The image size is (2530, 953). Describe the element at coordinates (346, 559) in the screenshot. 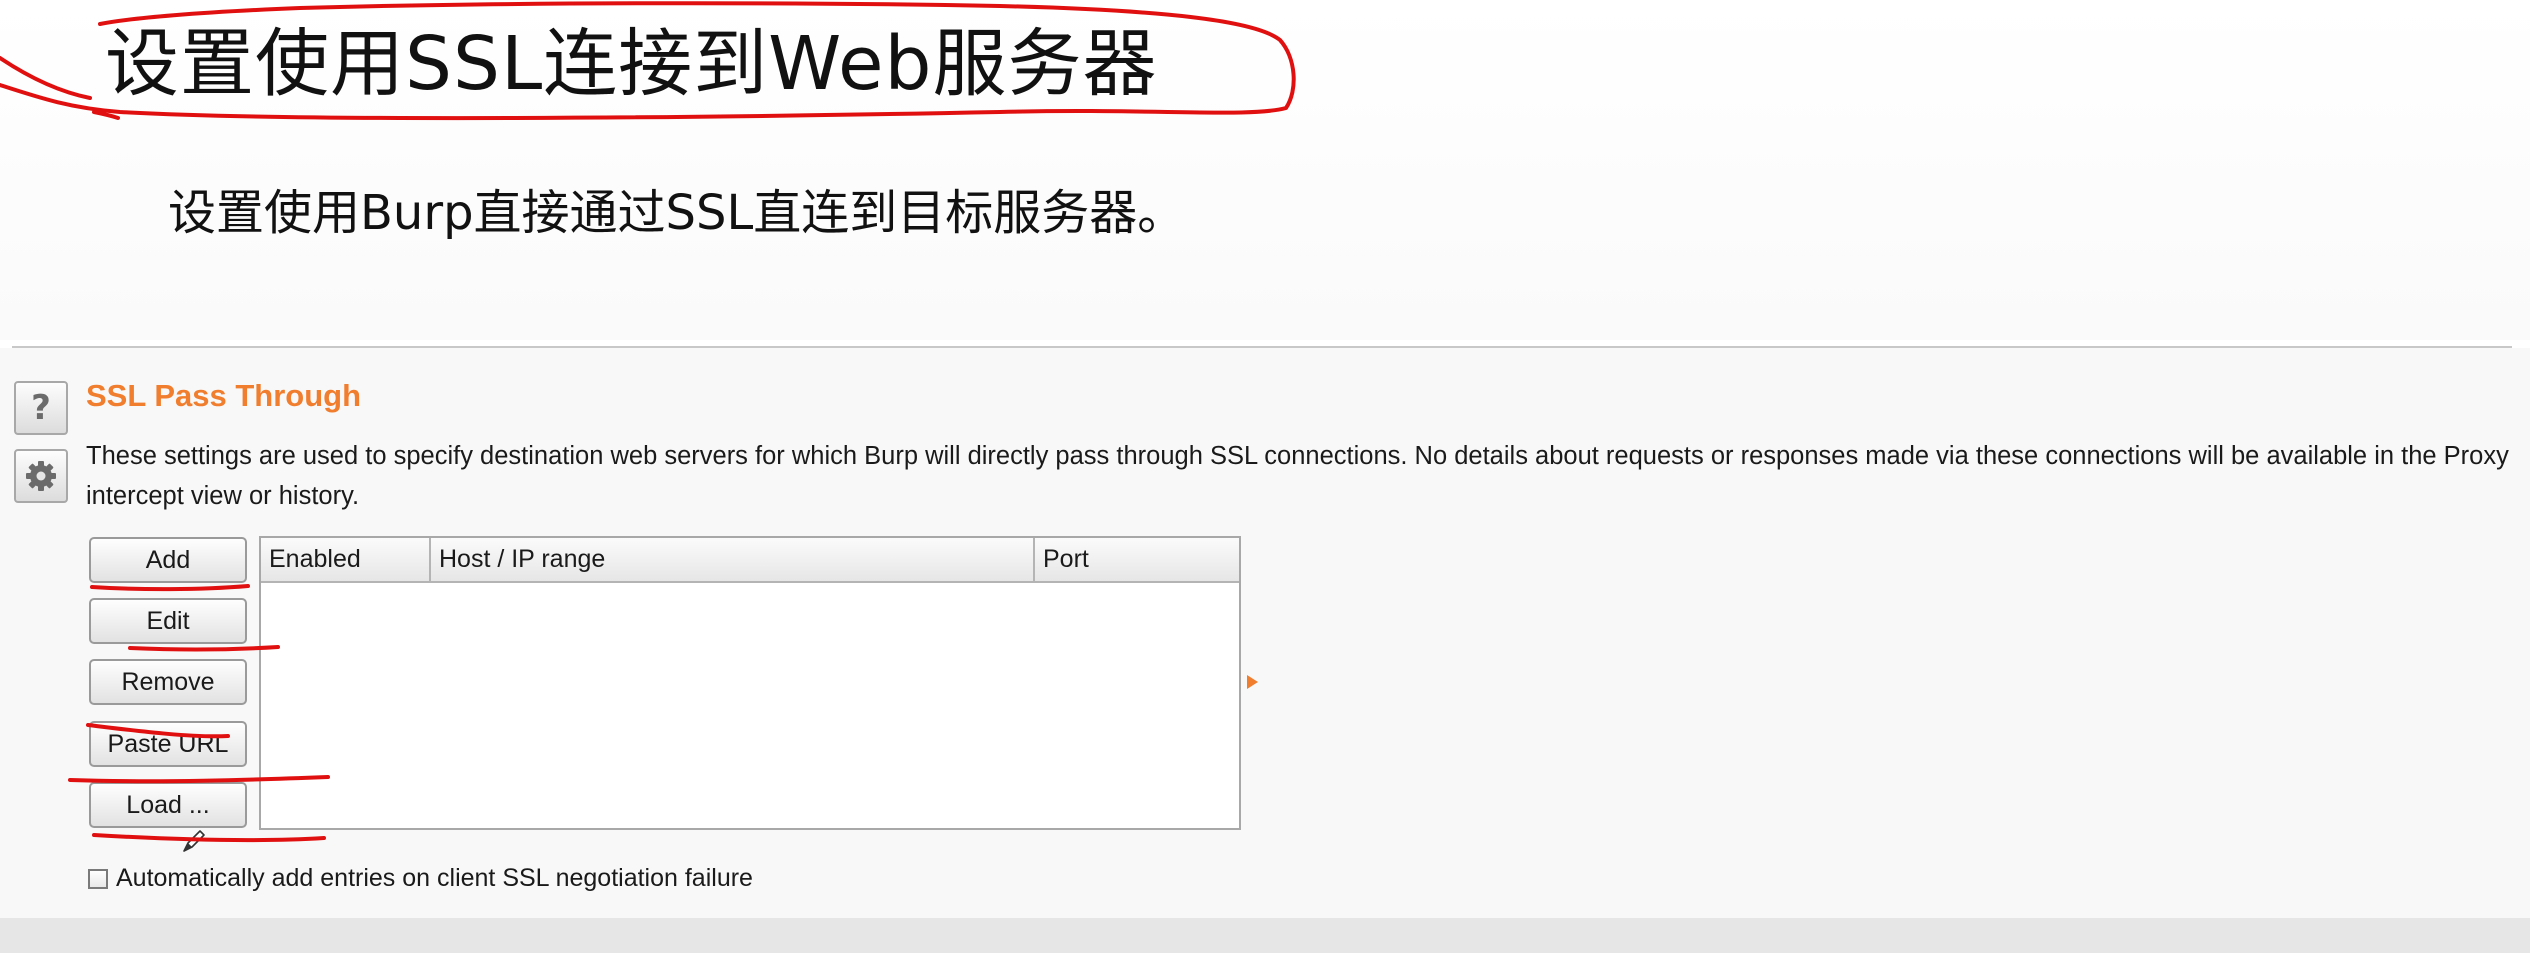

I see `column-header-enabled: Enabled` at that location.